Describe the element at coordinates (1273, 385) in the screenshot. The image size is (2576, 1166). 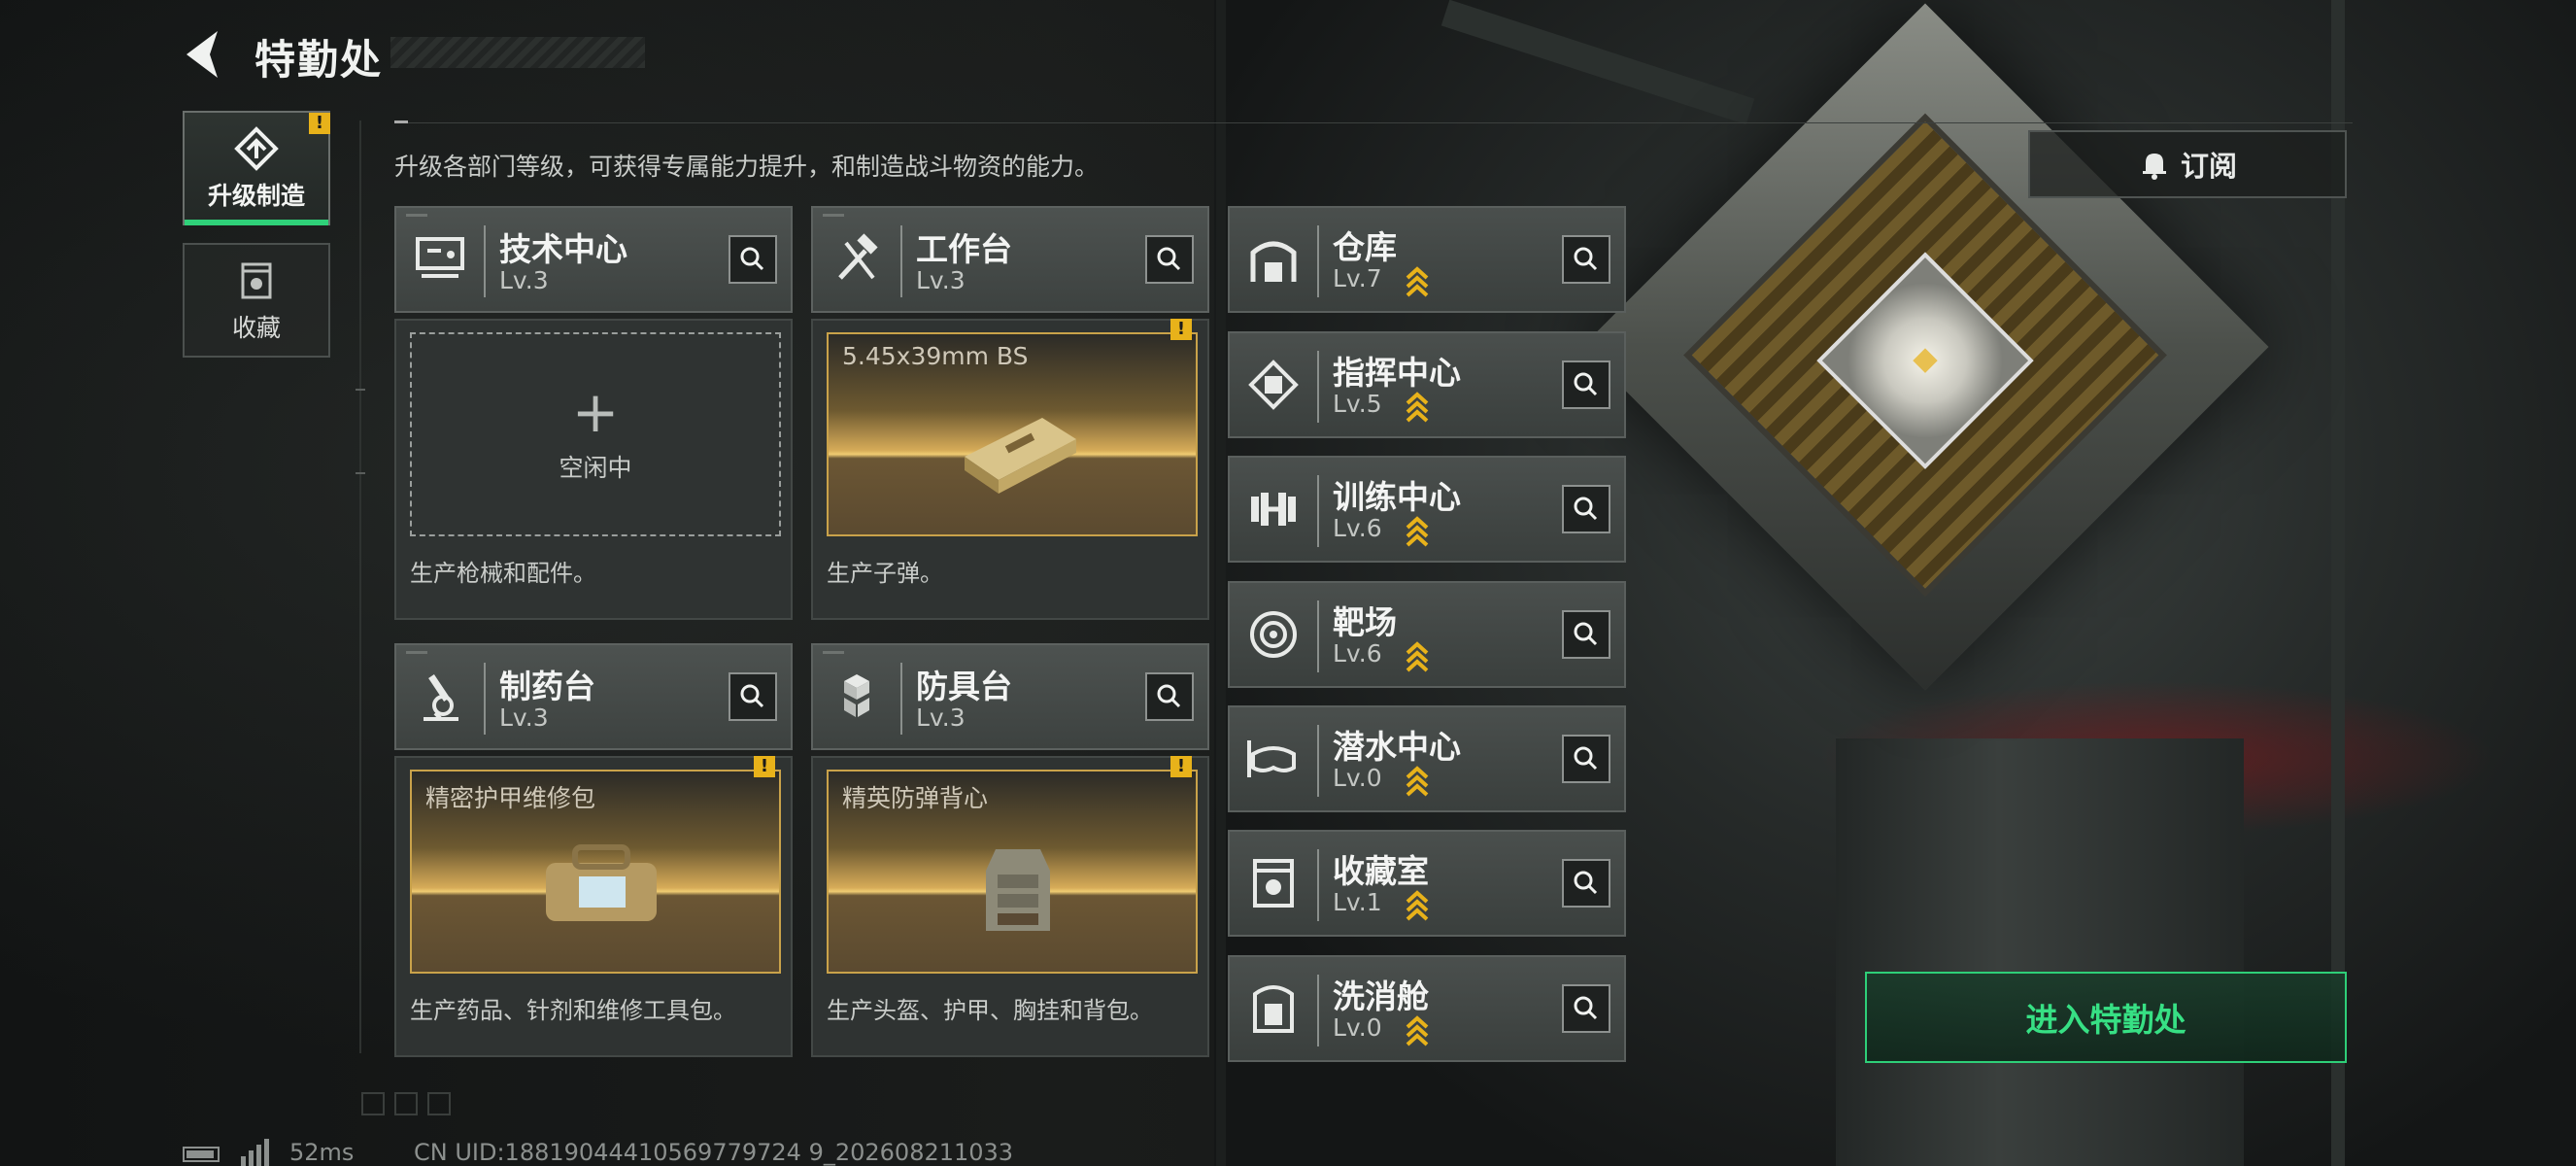
I see `chip-icon` at that location.